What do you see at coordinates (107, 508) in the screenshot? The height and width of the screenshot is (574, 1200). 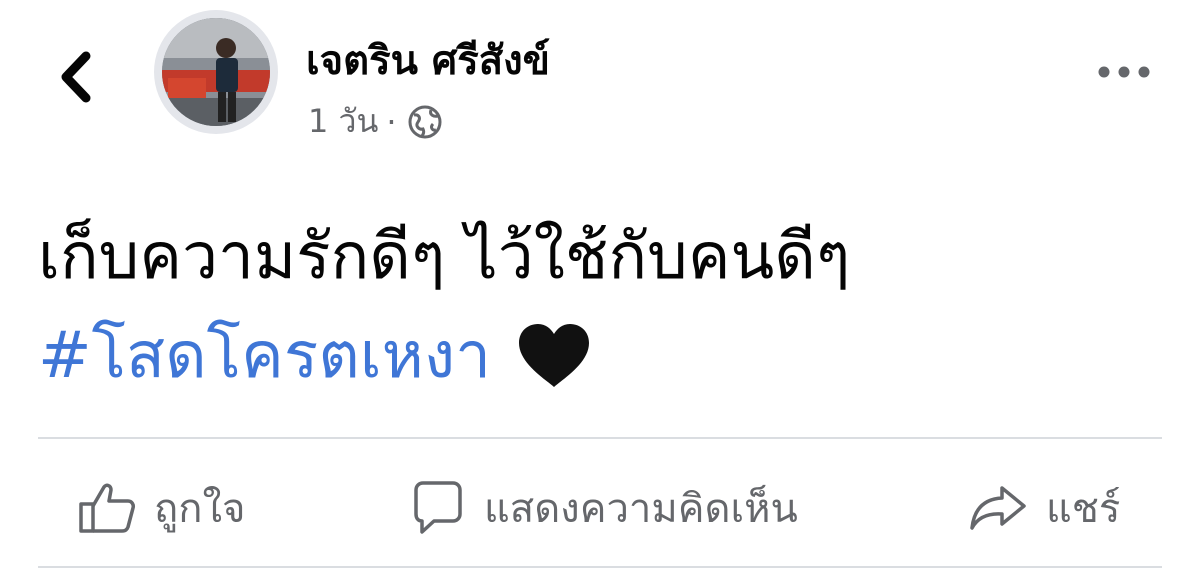 I see `thumbs-up-icon` at bounding box center [107, 508].